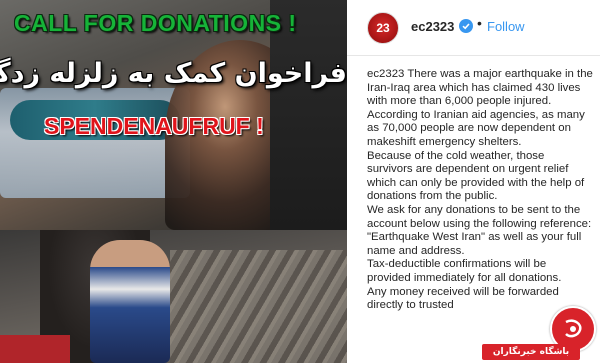  I want to click on verified-badge-icon, so click(466, 26).